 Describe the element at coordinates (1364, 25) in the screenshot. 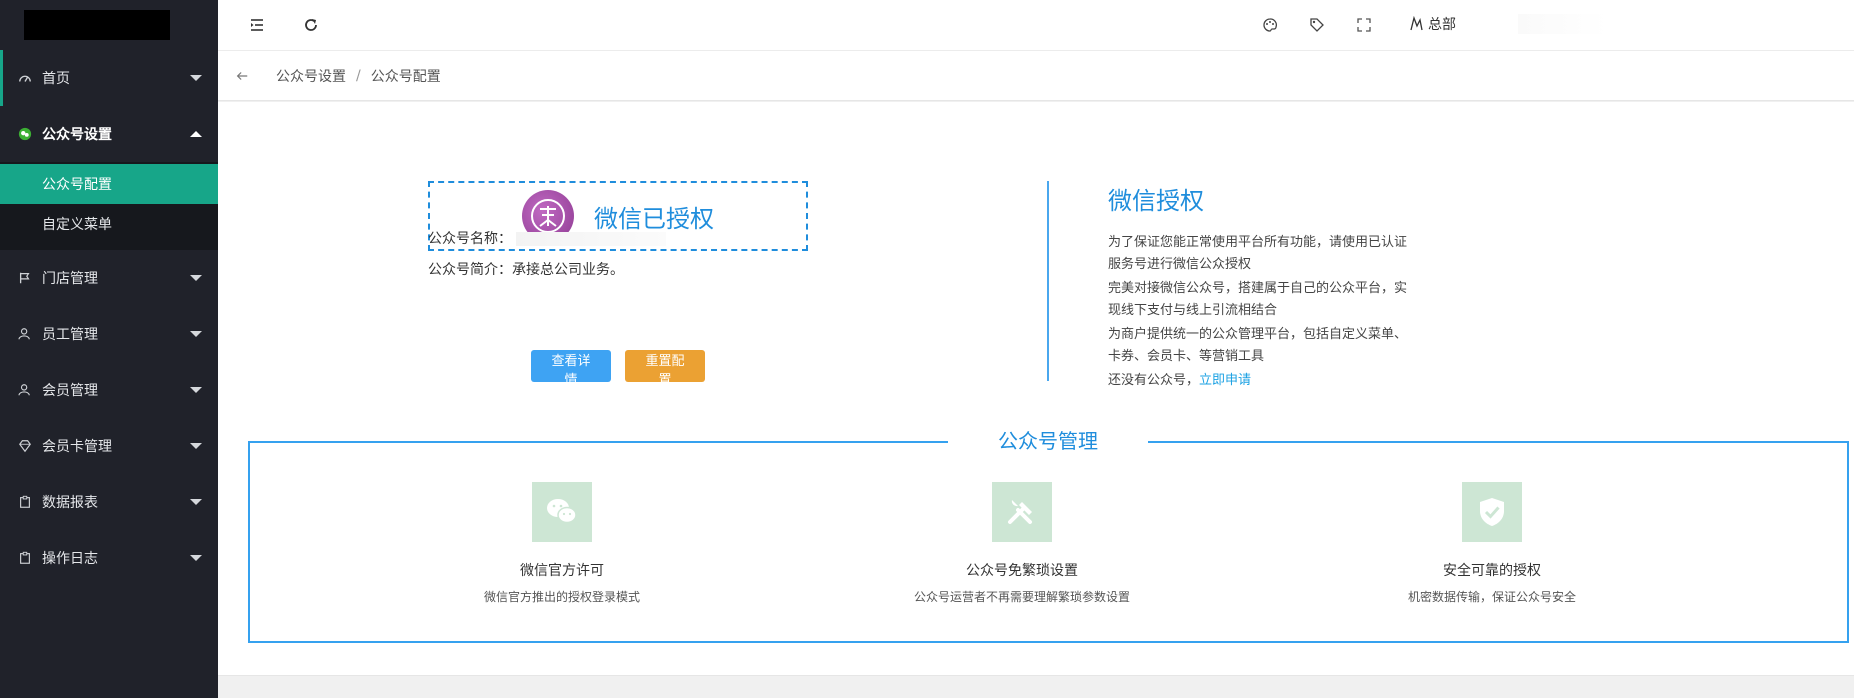

I see `fullscreen-icon` at that location.